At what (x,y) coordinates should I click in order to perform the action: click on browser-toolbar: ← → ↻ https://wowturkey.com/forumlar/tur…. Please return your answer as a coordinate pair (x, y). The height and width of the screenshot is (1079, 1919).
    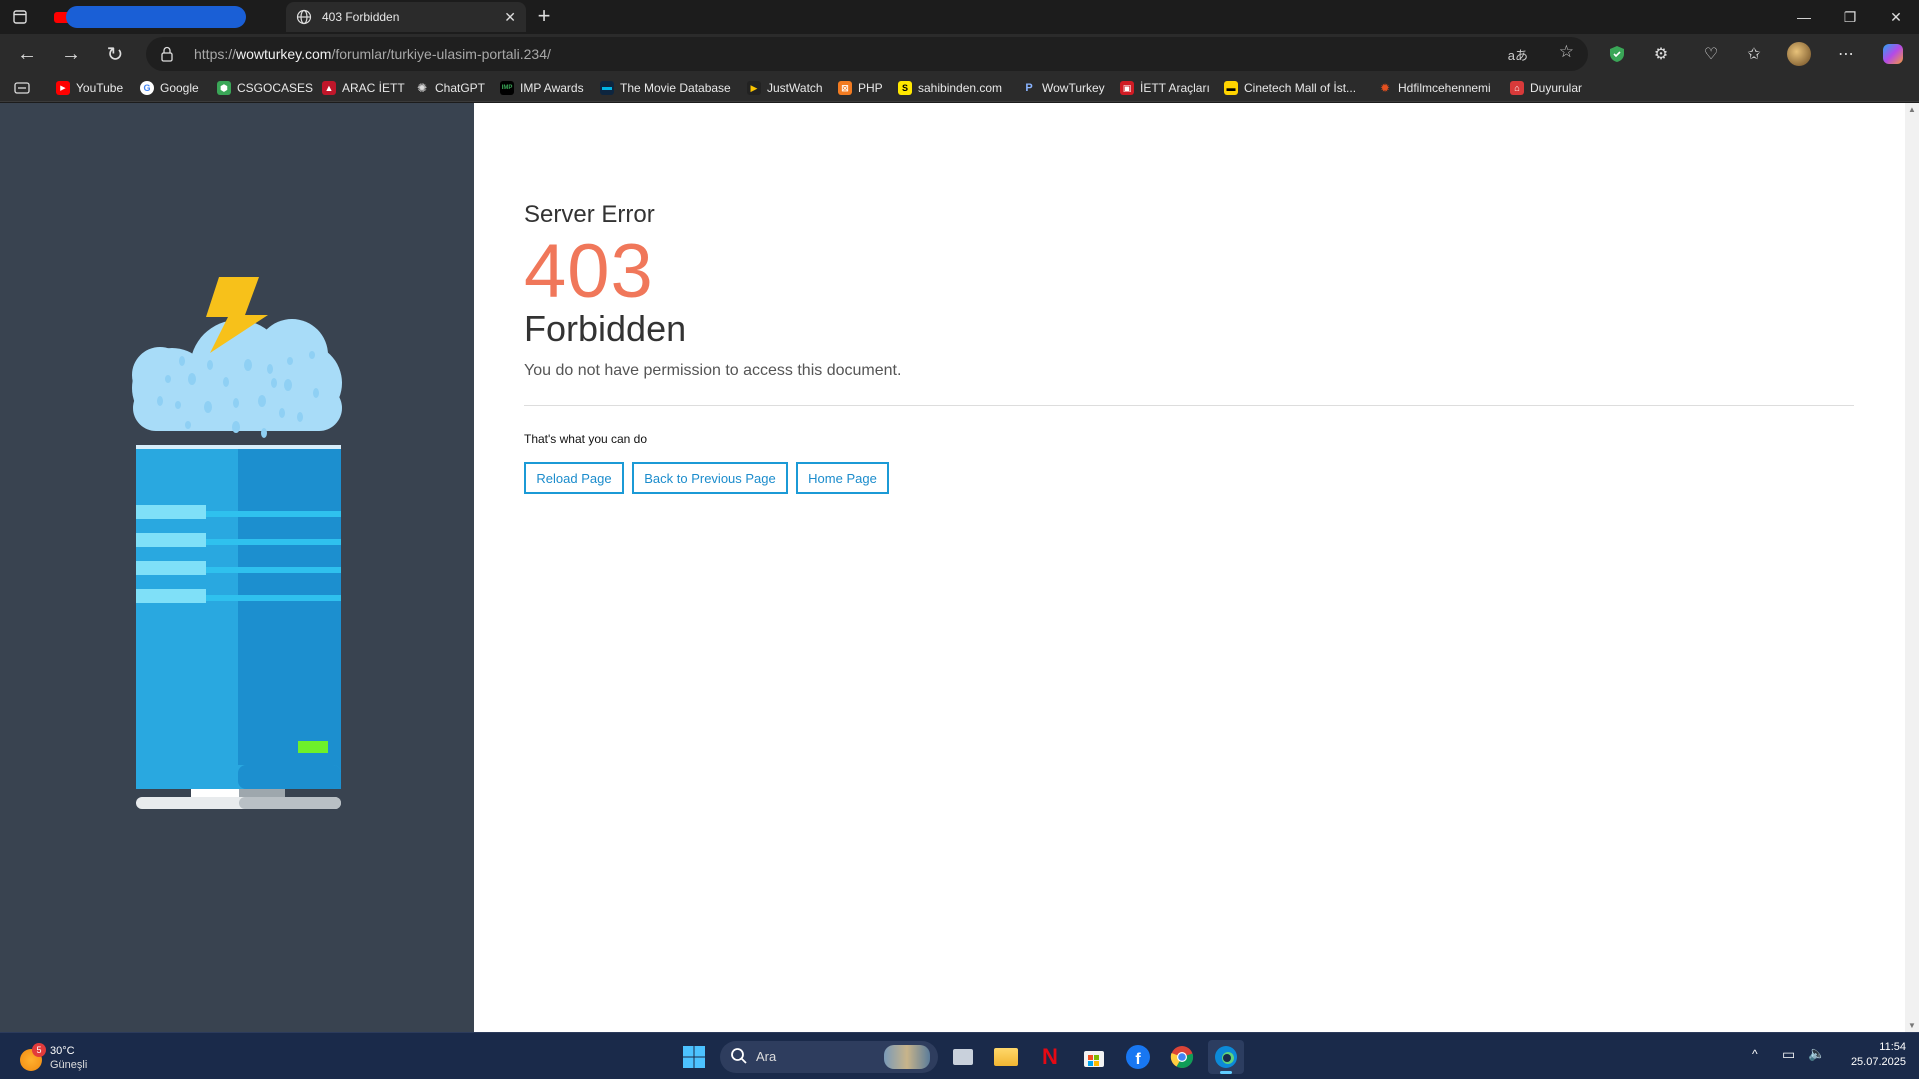
    Looking at the image, I should click on (959, 54).